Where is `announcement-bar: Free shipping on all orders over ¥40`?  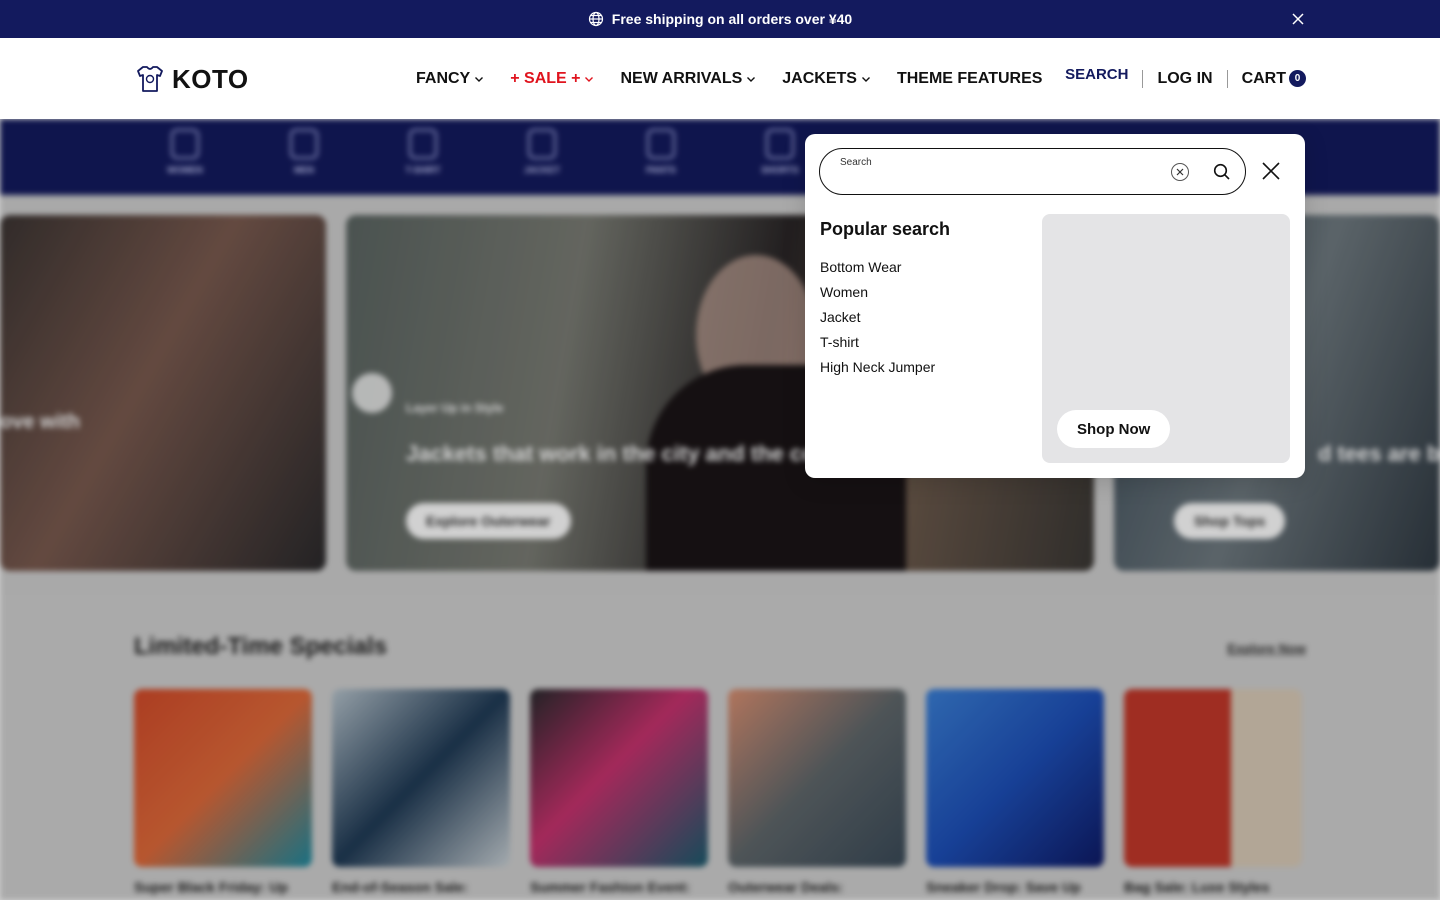 announcement-bar: Free shipping on all orders over ¥40 is located at coordinates (720, 19).